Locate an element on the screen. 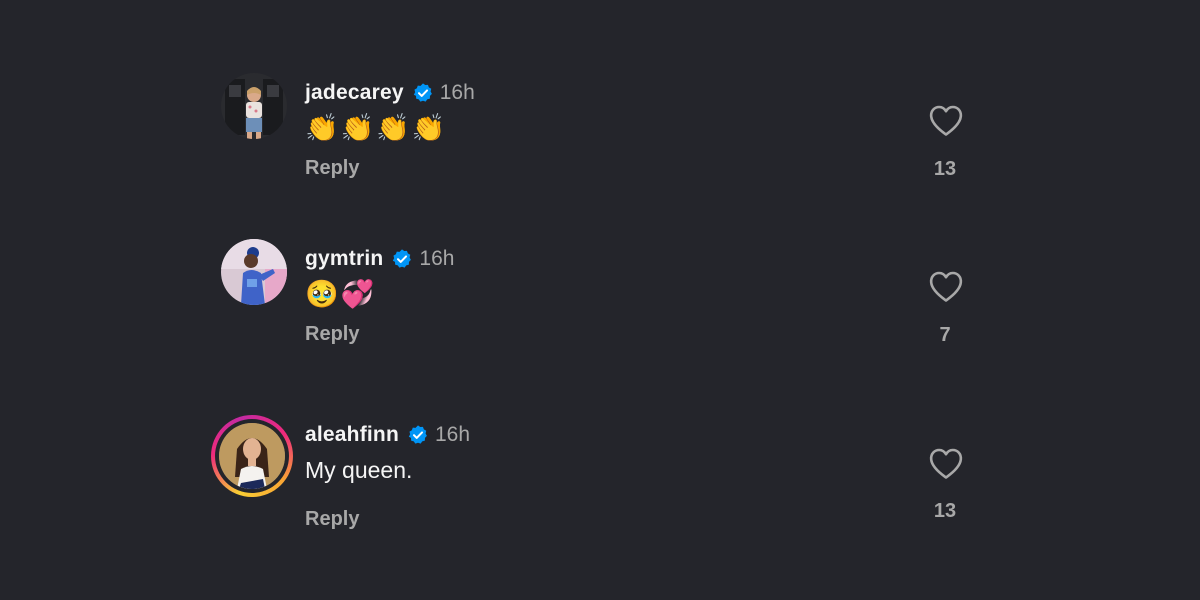  like-count: 7 is located at coordinates (945, 335).